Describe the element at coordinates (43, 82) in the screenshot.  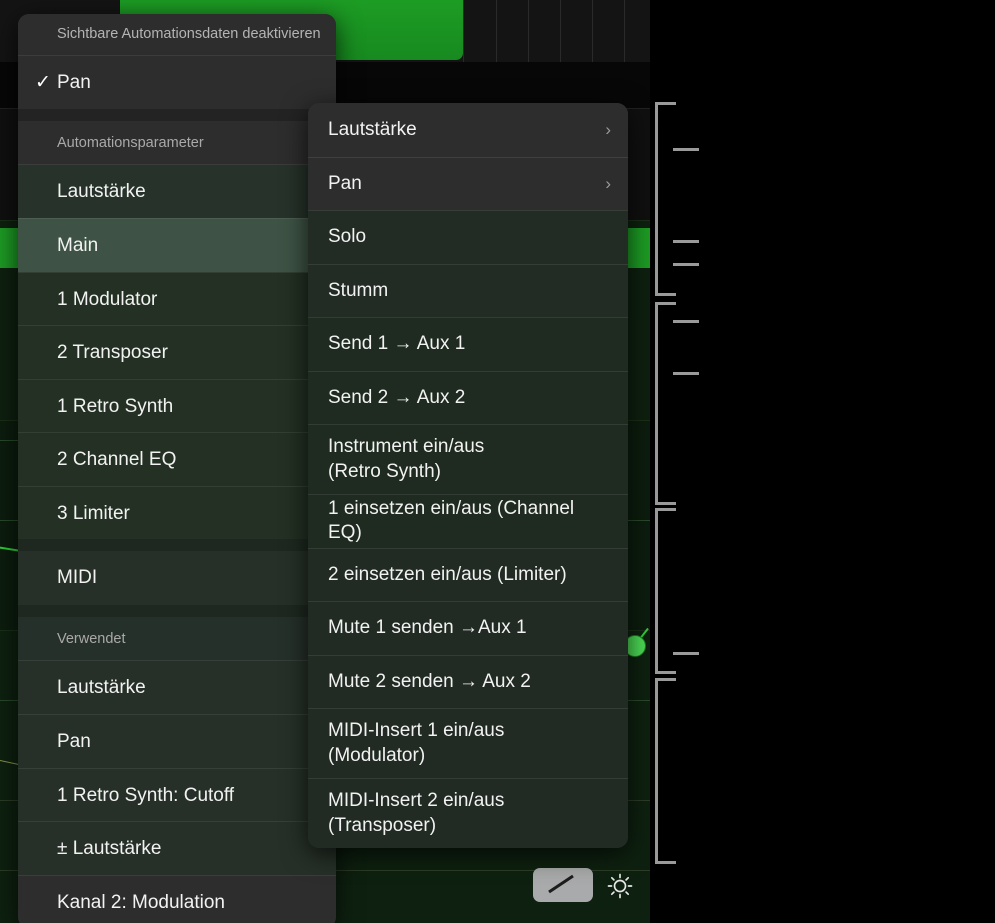
I see `checkmark-icon: ✓` at that location.